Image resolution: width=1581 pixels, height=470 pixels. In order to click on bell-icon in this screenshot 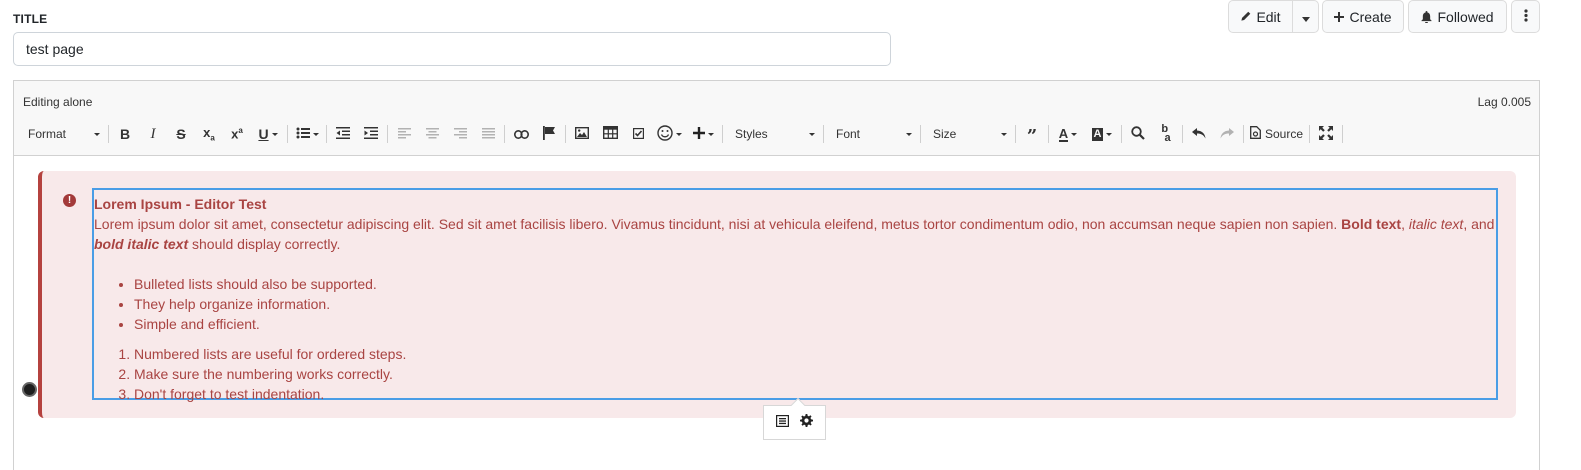, I will do `click(1427, 16)`.